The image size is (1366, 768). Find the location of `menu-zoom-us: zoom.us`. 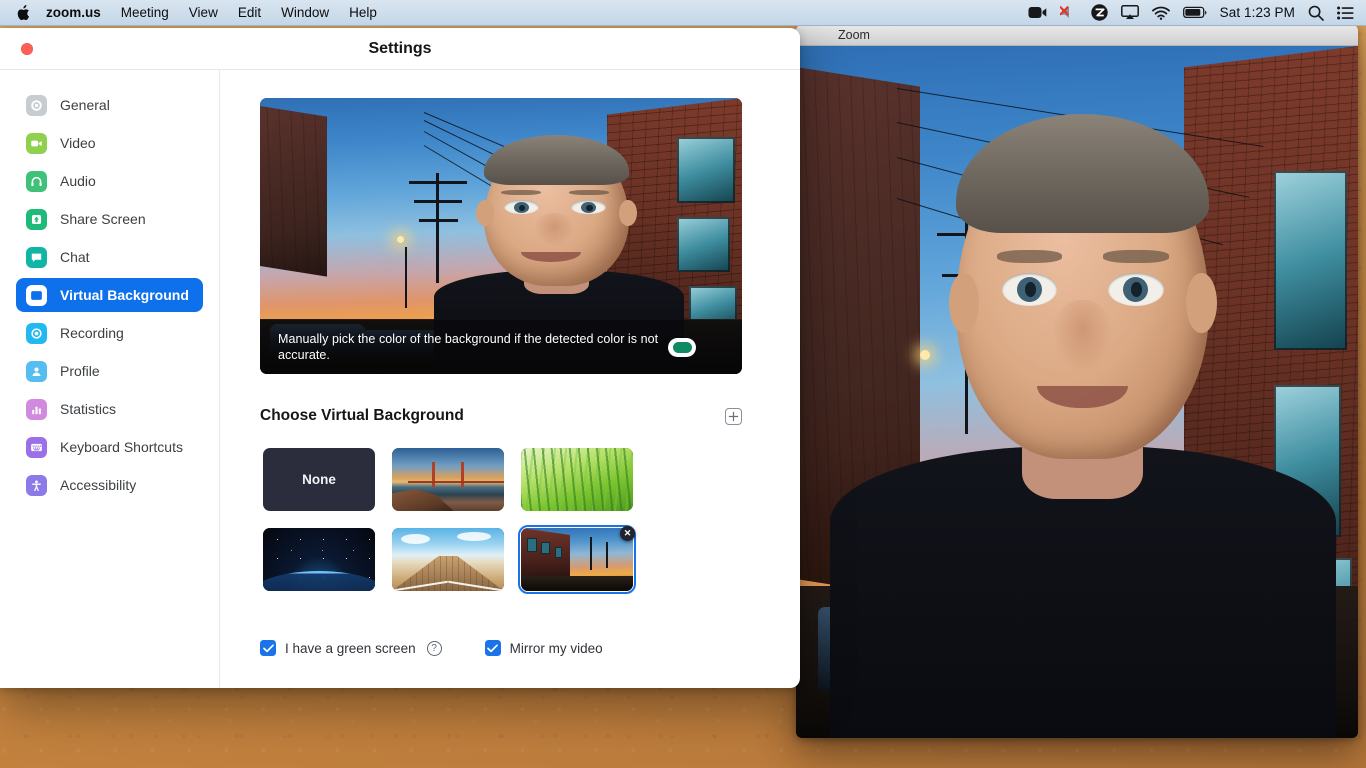

menu-zoom-us: zoom.us is located at coordinates (73, 13).